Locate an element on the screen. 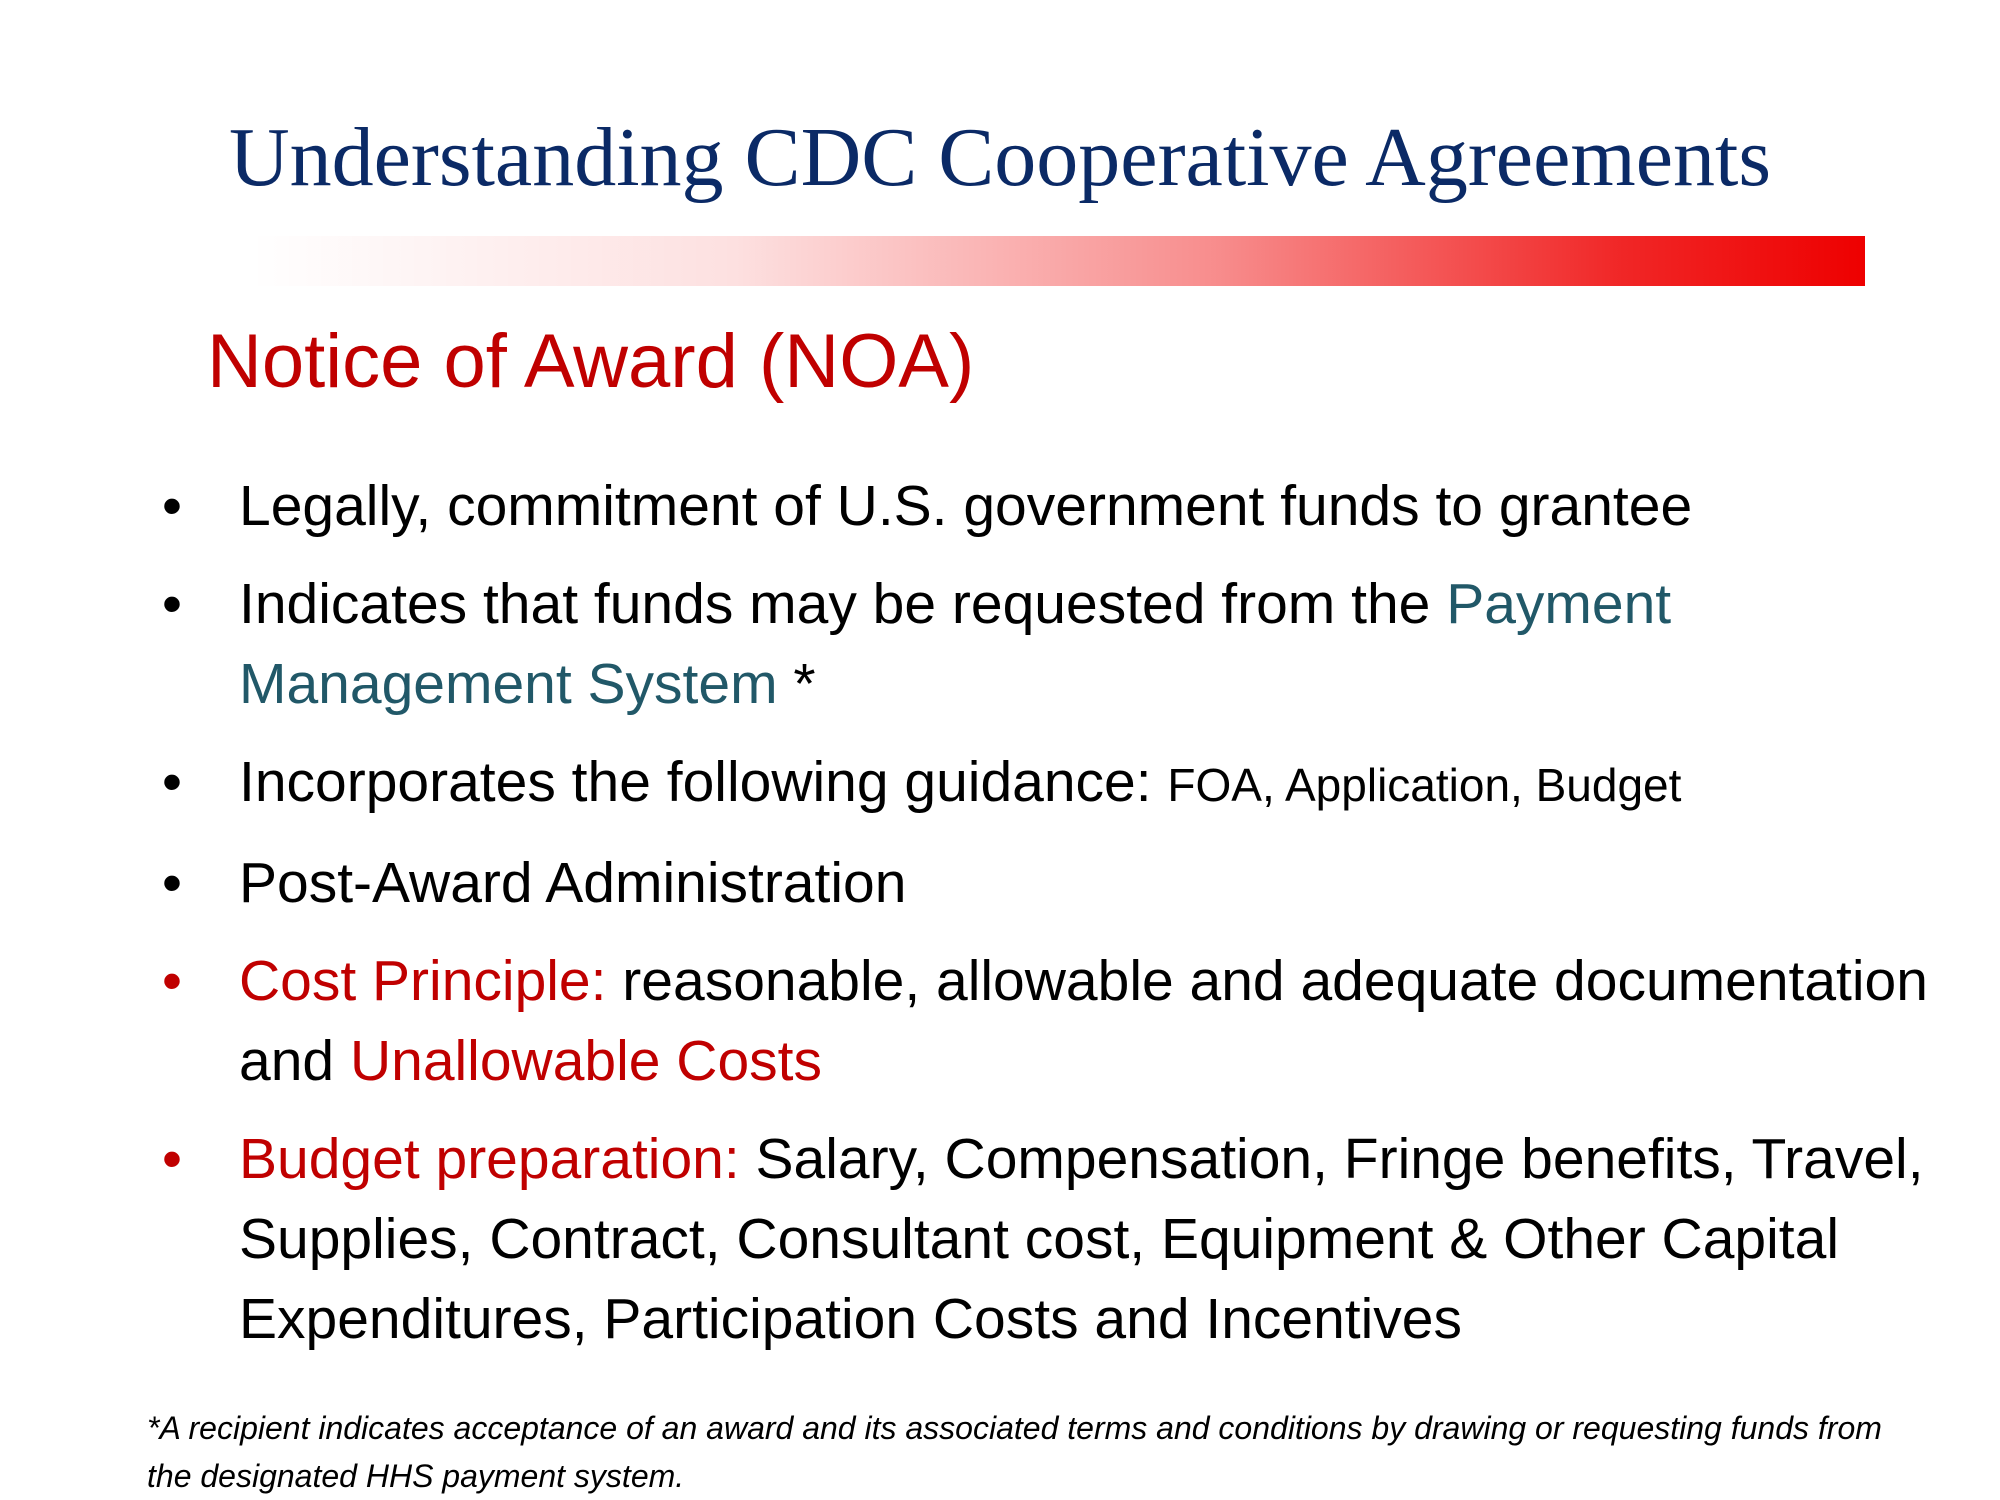  guidance-detail: FOA, Application, Budget is located at coordinates (1424, 785).